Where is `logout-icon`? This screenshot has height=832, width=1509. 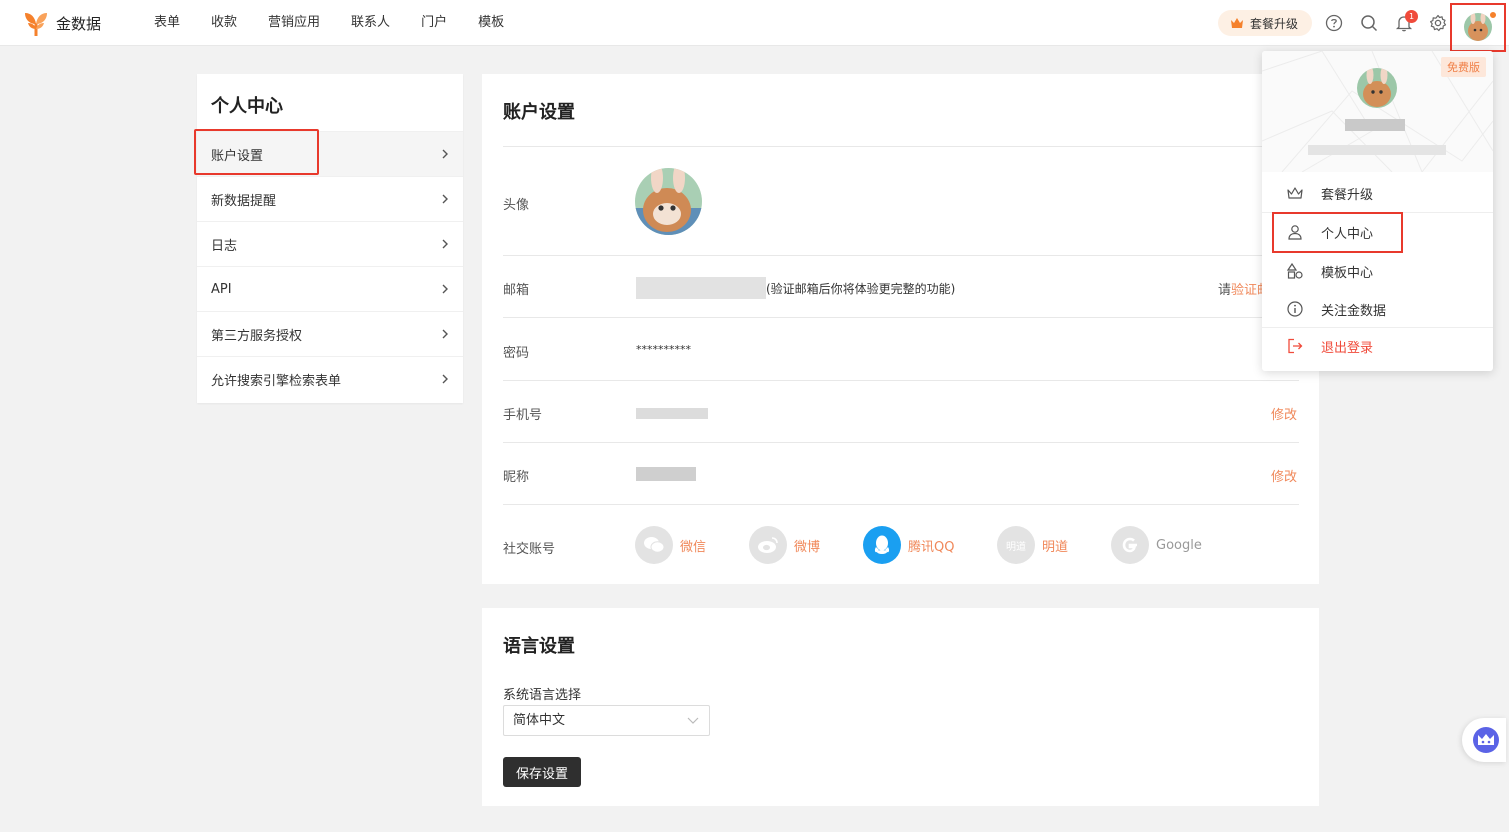
logout-icon is located at coordinates (1295, 346).